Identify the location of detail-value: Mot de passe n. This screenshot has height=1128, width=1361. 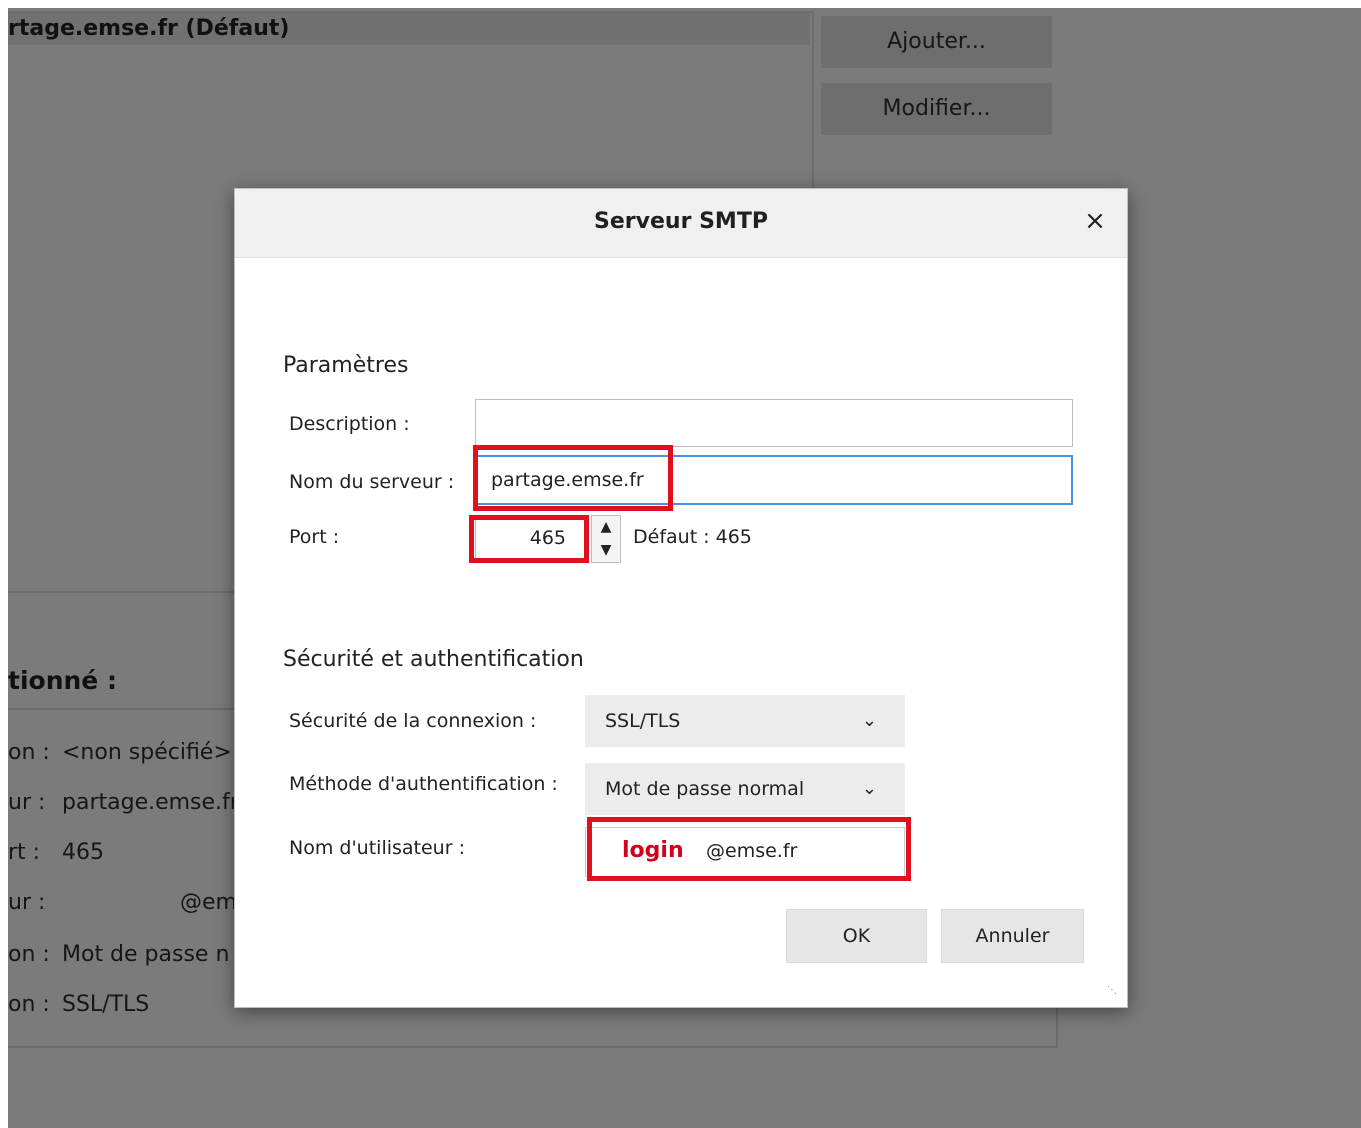
(146, 954).